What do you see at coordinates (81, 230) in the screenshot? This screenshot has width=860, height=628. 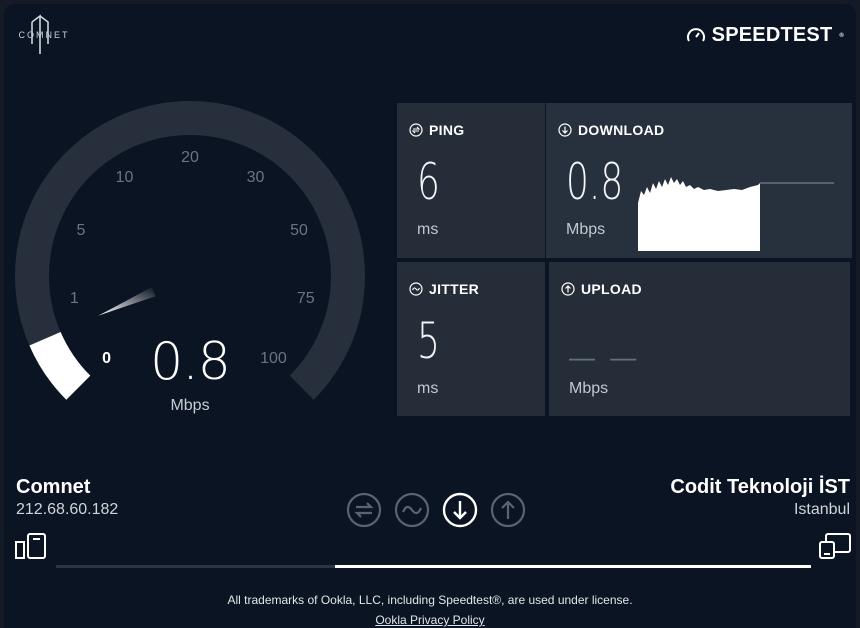 I see `gauge-tick-5: 5` at bounding box center [81, 230].